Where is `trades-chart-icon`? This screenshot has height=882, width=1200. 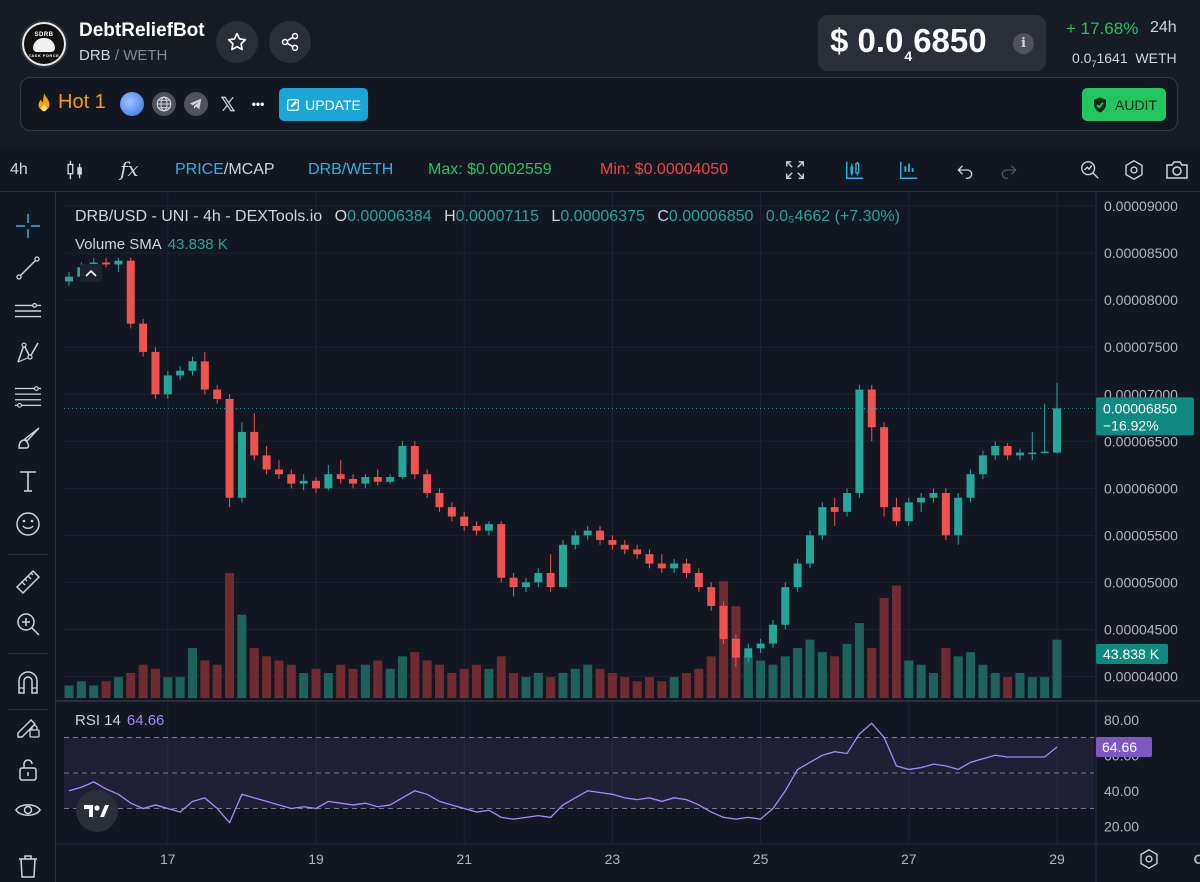
trades-chart-icon is located at coordinates (909, 170).